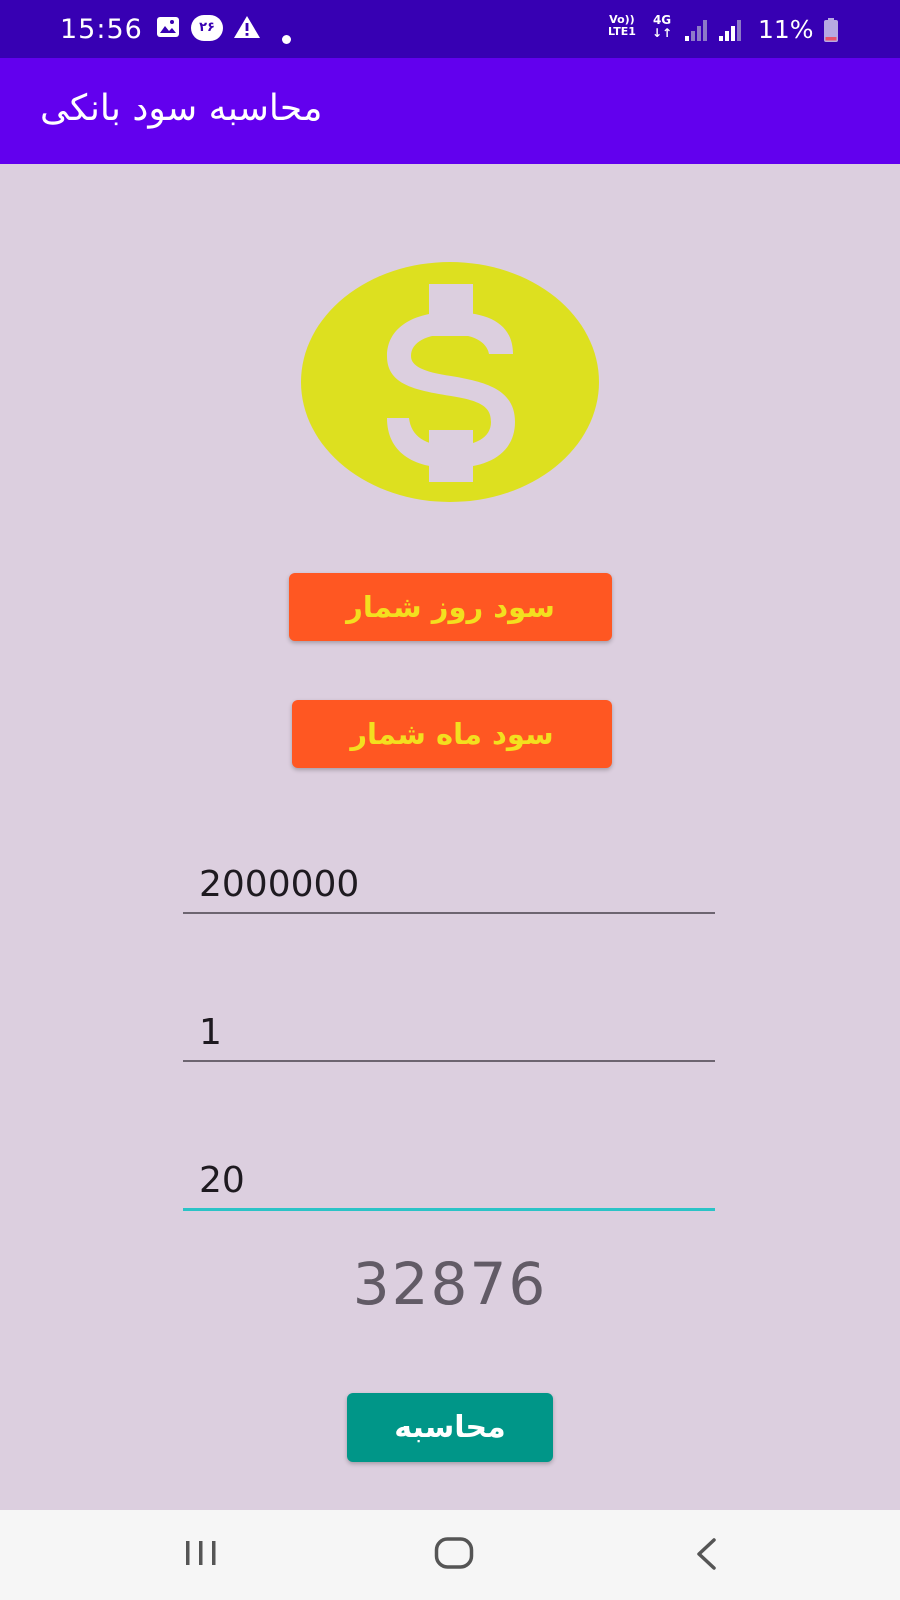  I want to click on data-arrows-icon: ↓↑, so click(662, 33).